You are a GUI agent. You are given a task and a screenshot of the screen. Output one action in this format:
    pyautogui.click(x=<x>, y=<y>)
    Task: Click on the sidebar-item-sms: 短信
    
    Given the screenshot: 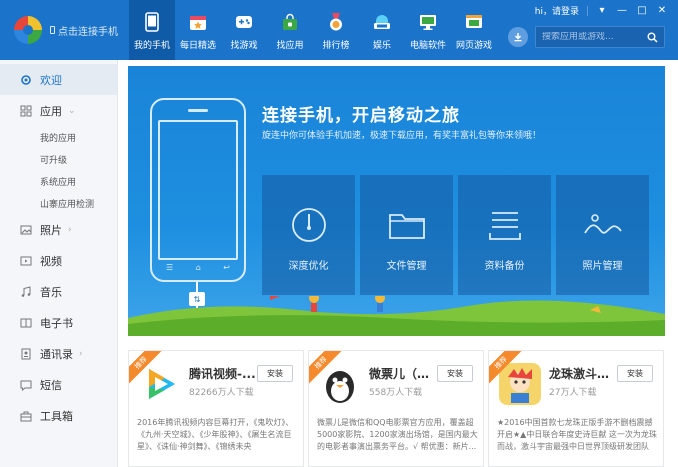 What is the action you would take?
    pyautogui.click(x=58, y=384)
    